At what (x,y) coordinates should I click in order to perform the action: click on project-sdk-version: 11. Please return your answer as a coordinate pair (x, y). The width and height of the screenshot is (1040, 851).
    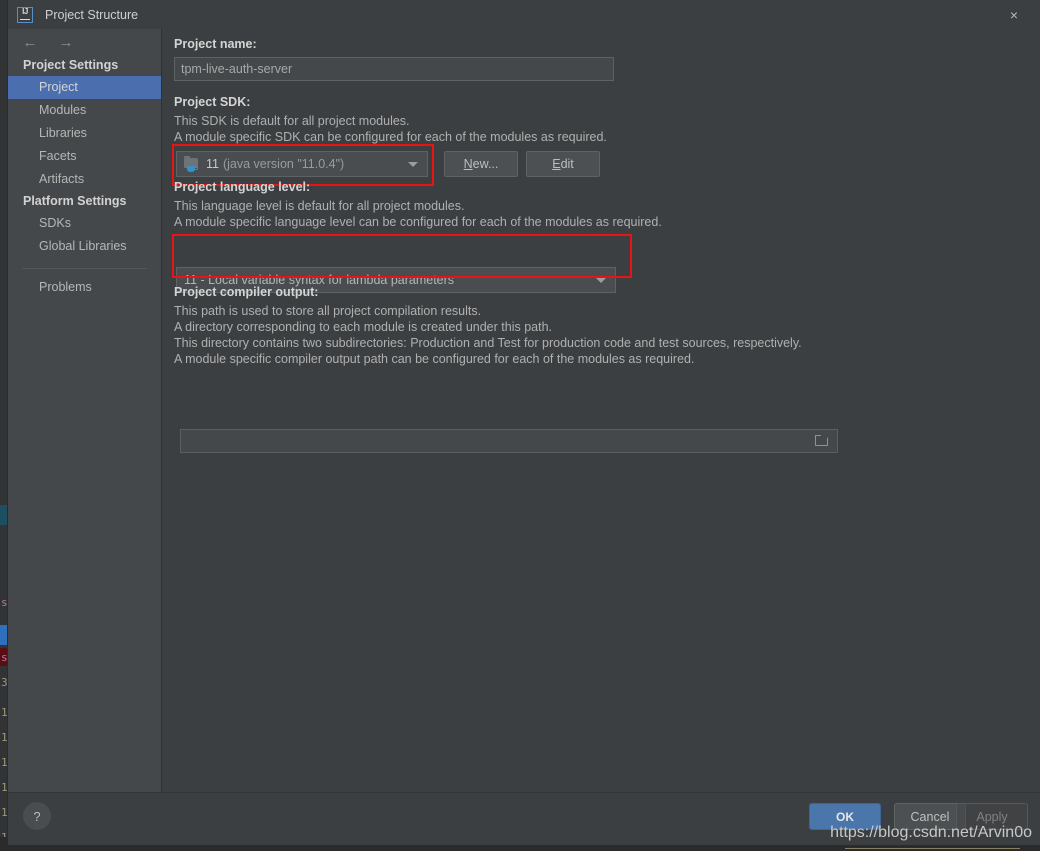
    Looking at the image, I should click on (212, 164).